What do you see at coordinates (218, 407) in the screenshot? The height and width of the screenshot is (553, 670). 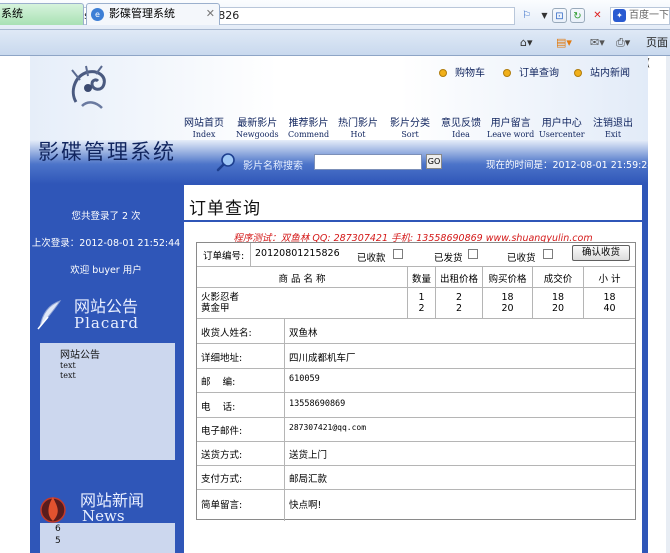 I see `field-label-phone: 电 话:` at bounding box center [218, 407].